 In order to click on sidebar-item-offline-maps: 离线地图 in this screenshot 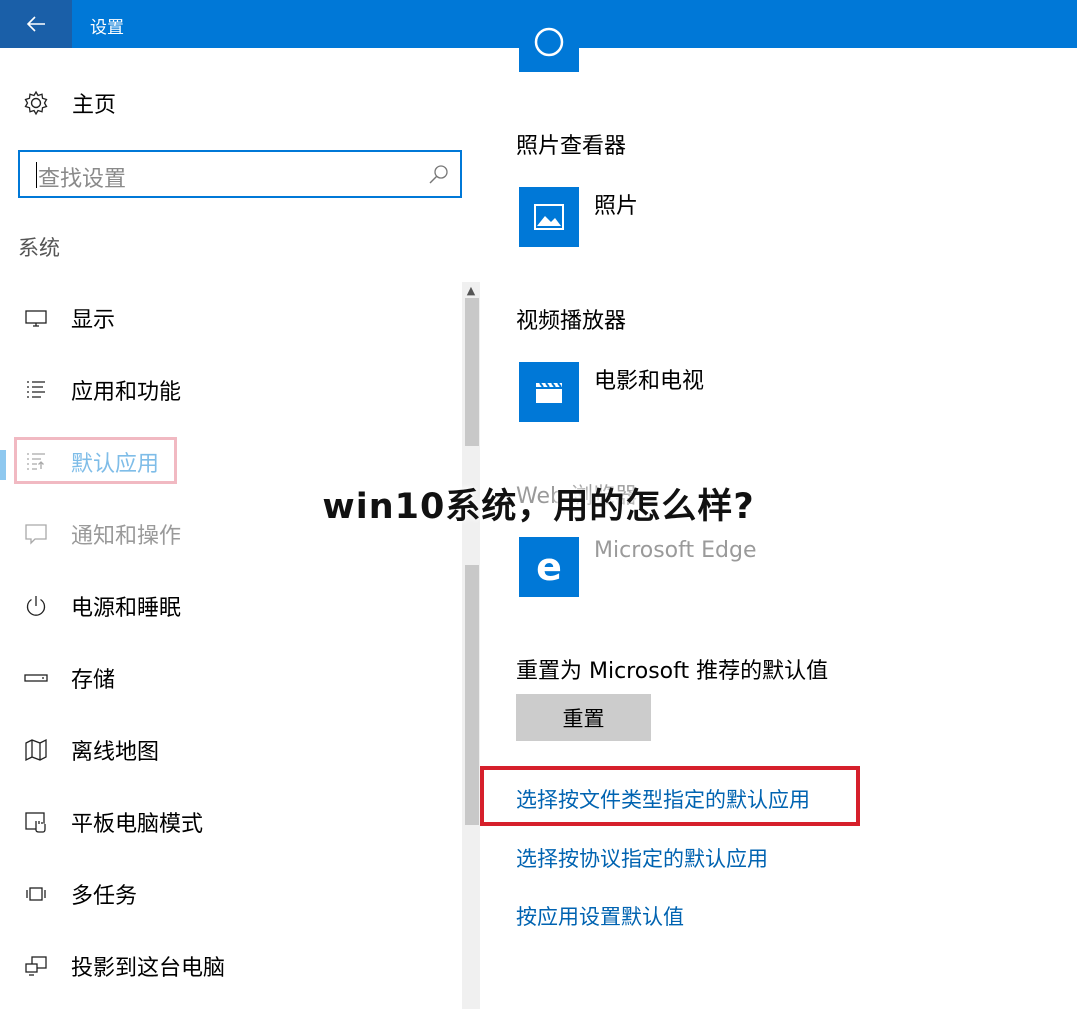, I will do `click(230, 750)`.